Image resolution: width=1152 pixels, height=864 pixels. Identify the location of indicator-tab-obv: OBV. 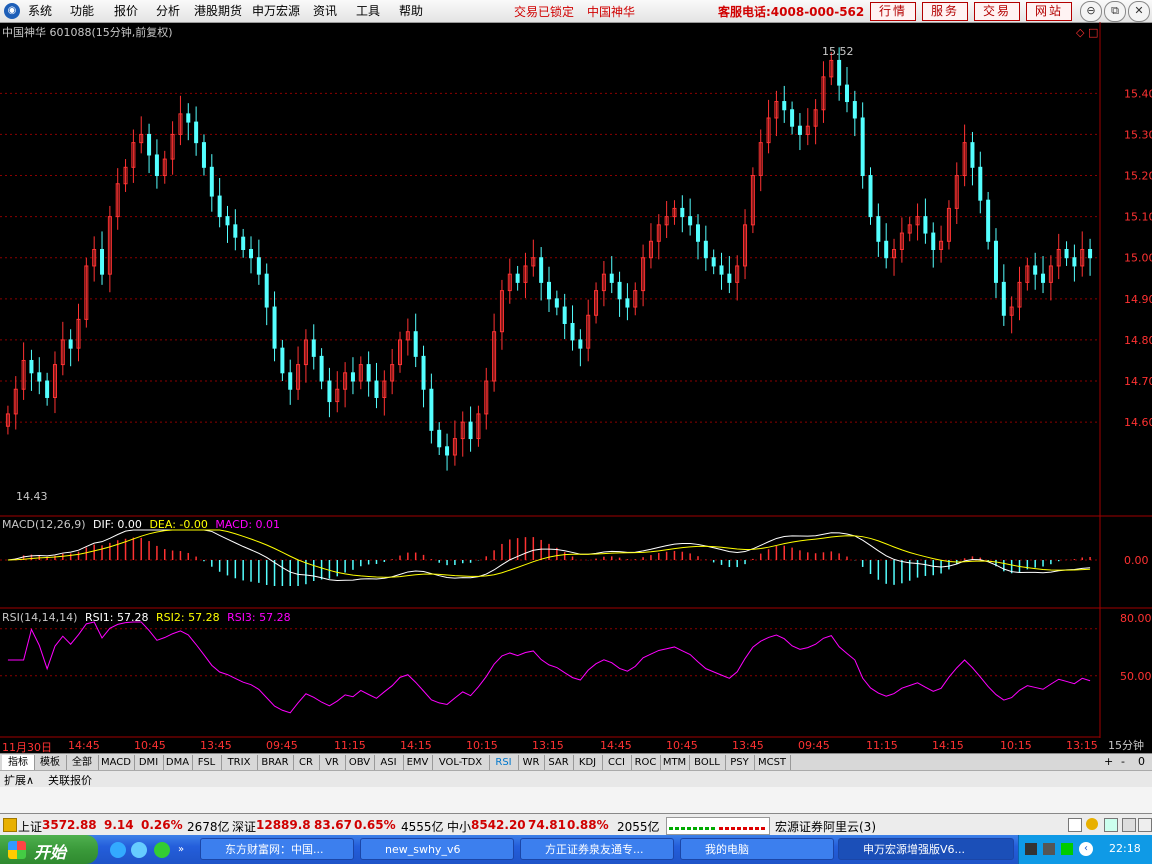
(360, 762).